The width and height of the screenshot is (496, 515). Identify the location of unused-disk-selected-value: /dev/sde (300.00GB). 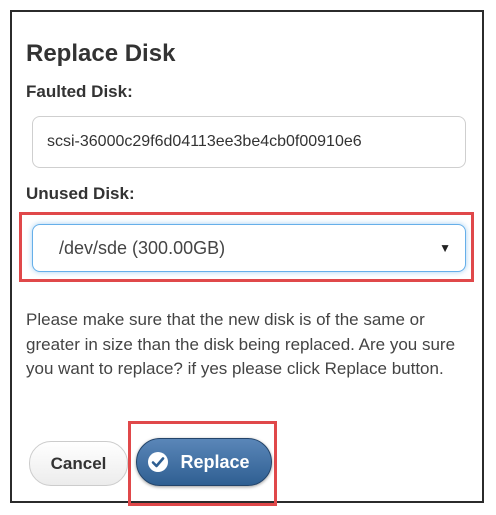
(142, 247).